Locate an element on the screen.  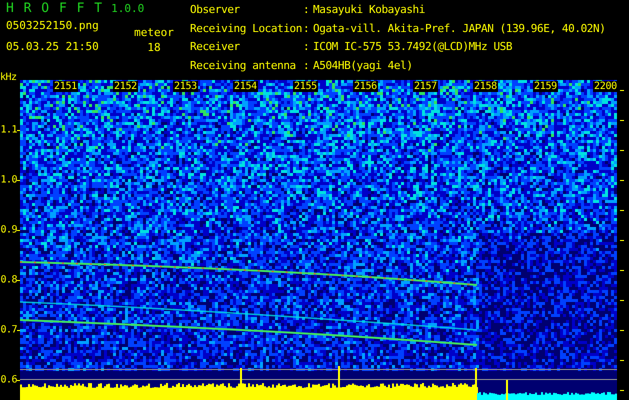
time-label: 2158 is located at coordinates (485, 86).